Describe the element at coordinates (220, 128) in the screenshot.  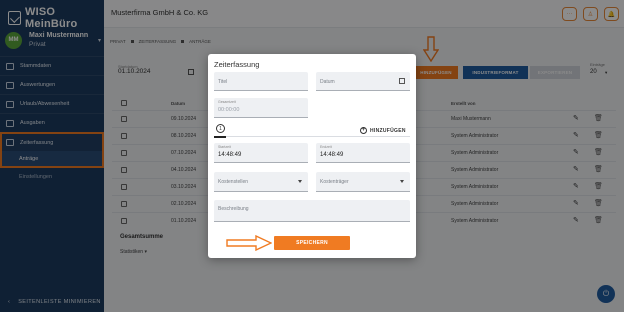
I see `step-indicator: 1` at that location.